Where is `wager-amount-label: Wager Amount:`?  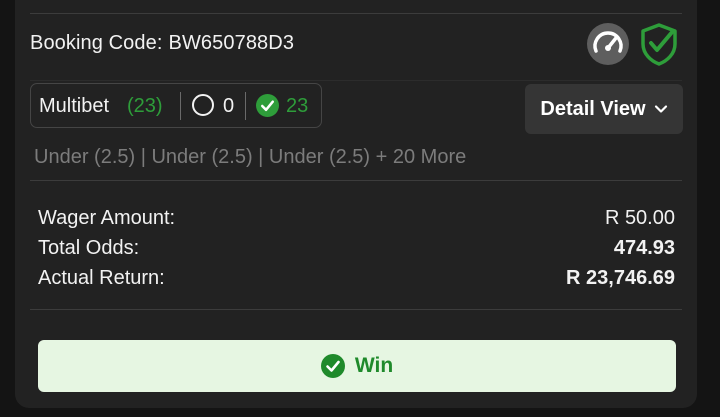
wager-amount-label: Wager Amount: is located at coordinates (107, 218).